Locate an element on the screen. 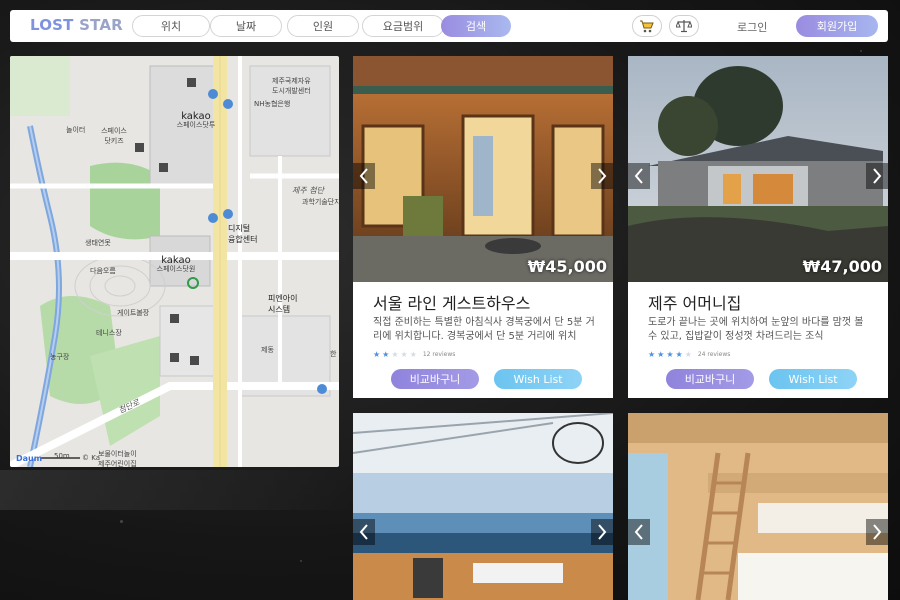  guests-button: 인원 is located at coordinates (323, 26).